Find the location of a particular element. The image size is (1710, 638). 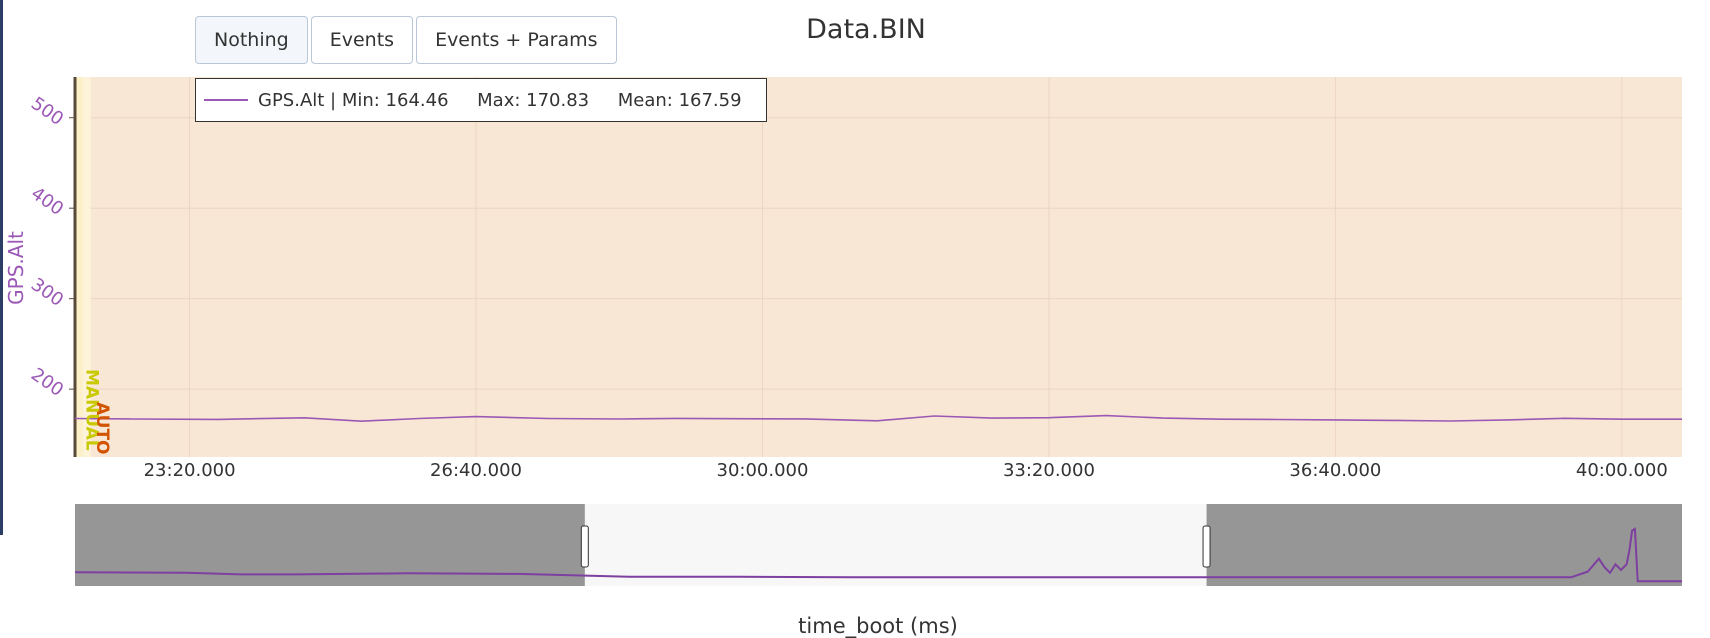

x-tick-label: 40:00.000 is located at coordinates (1621, 470).